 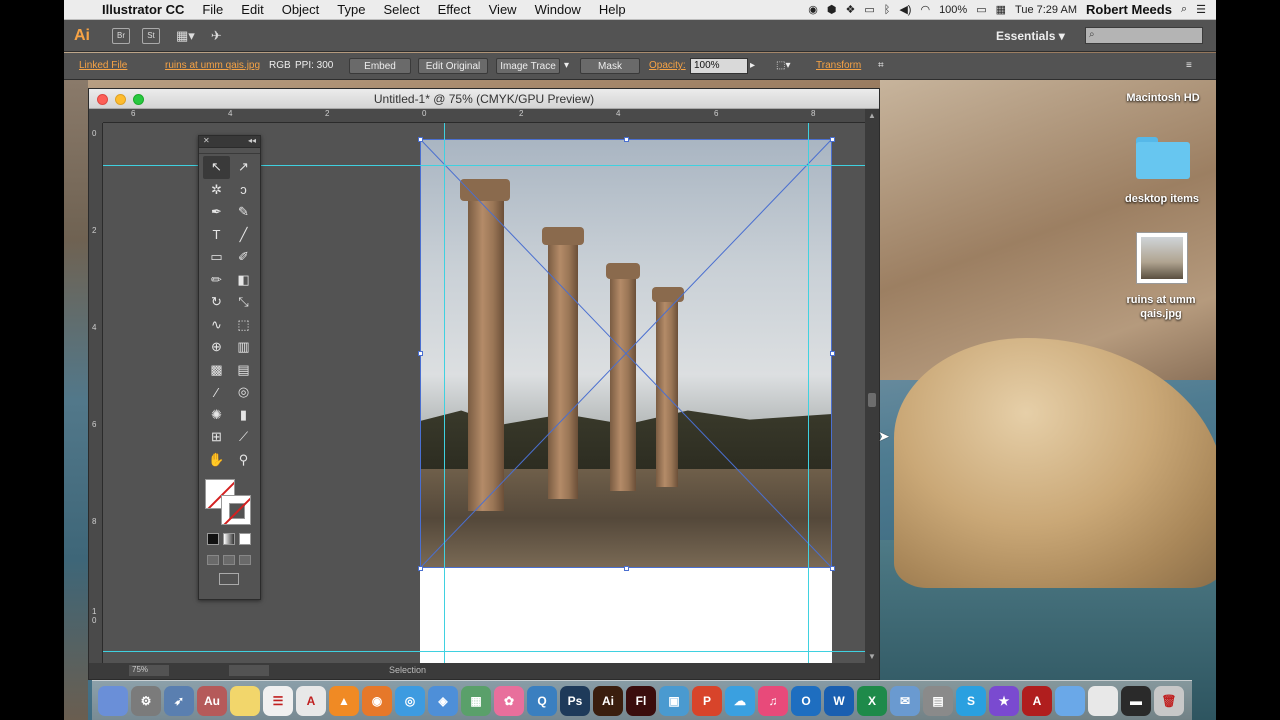 What do you see at coordinates (509, 700) in the screenshot?
I see `dock-app-icon: ✿` at bounding box center [509, 700].